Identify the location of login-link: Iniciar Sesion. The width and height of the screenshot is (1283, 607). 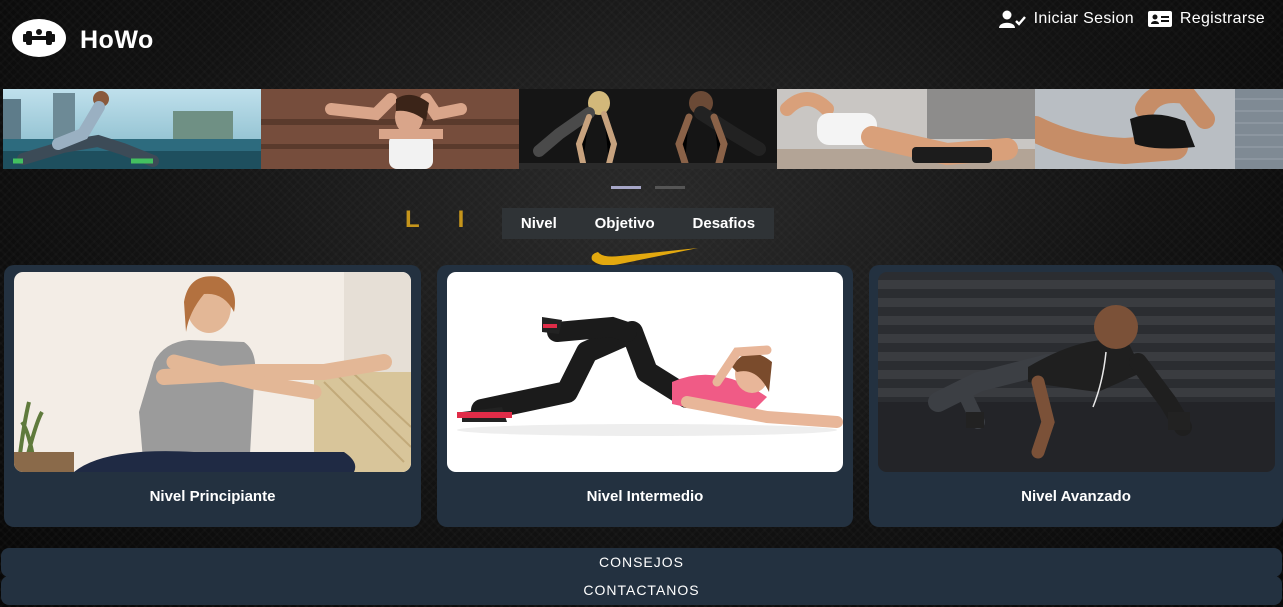
(1066, 19).